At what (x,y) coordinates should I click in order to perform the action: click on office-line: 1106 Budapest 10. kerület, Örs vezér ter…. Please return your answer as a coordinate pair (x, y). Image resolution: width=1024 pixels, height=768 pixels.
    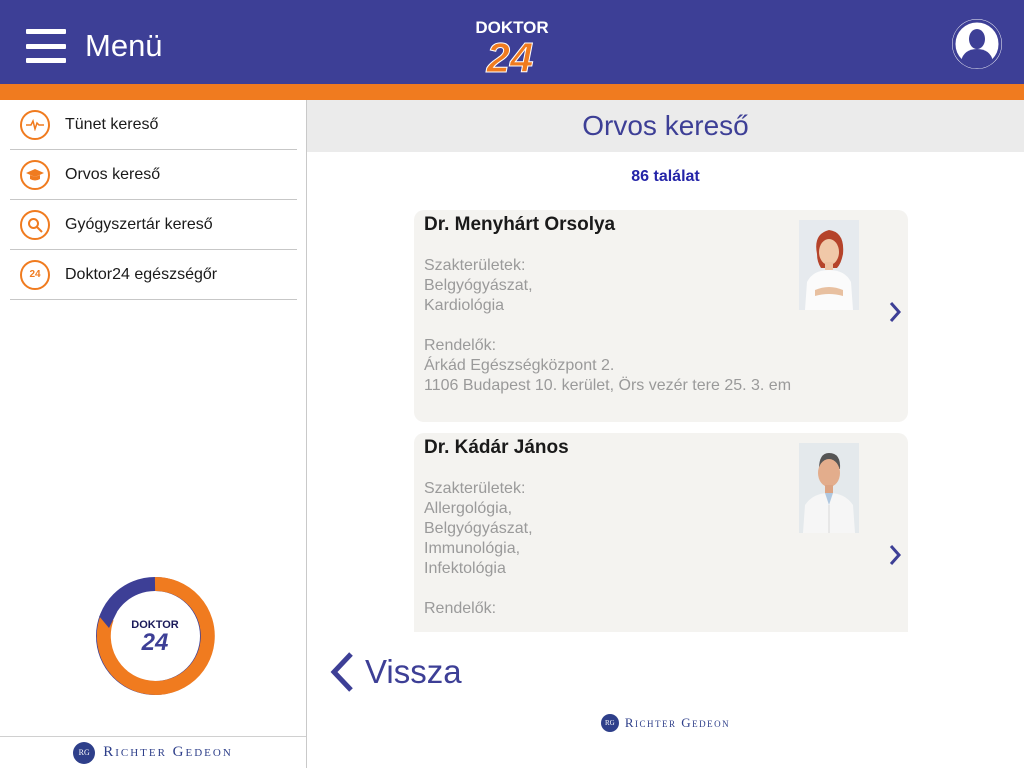
    Looking at the image, I should click on (608, 385).